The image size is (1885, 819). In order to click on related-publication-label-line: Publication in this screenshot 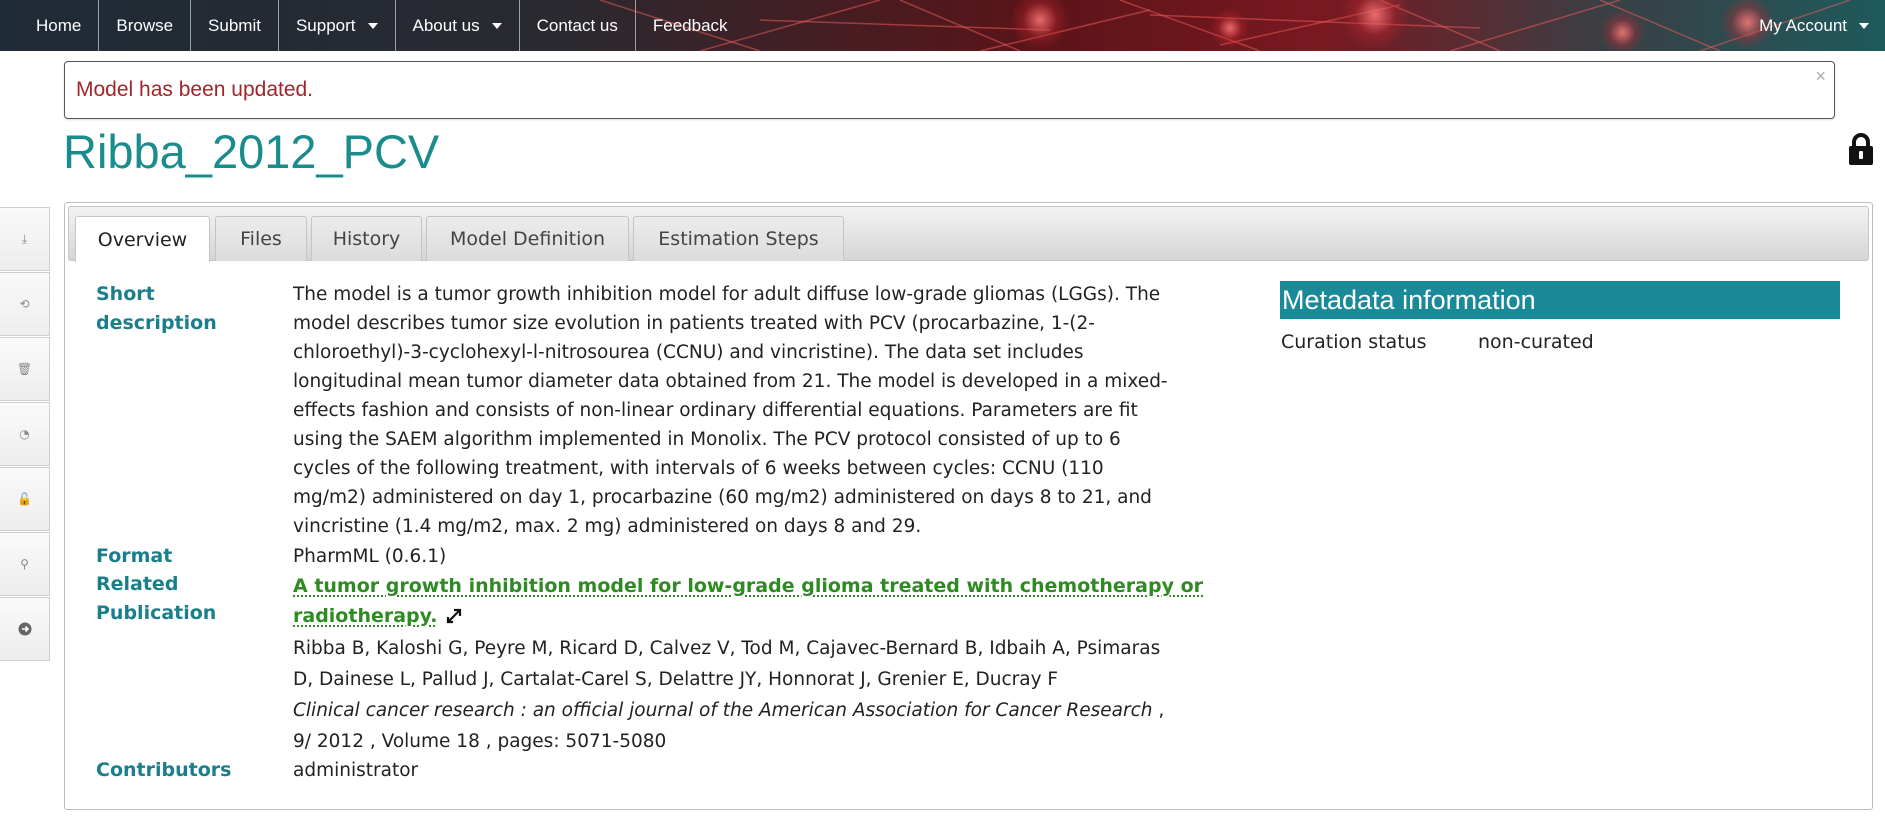, I will do `click(156, 613)`.